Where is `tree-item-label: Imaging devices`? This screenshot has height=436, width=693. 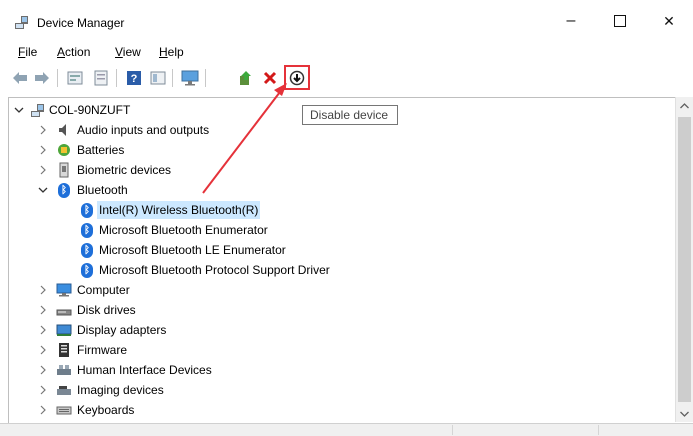
tree-item-label: Imaging devices is located at coordinates (120, 390).